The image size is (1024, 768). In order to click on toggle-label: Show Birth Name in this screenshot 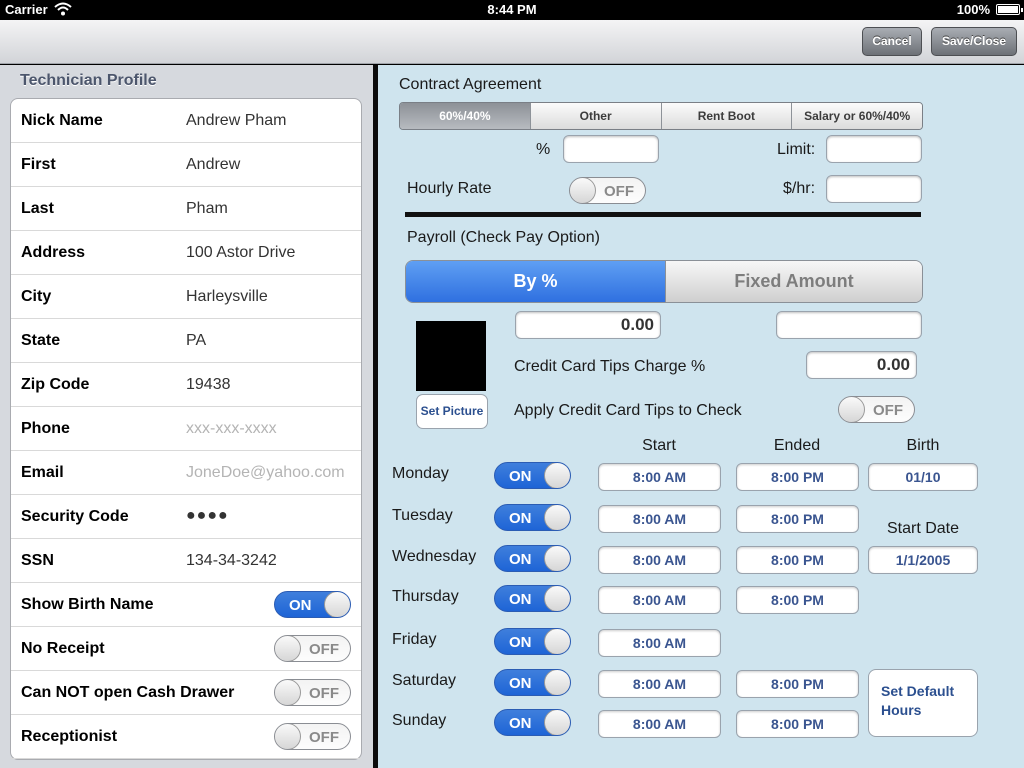, I will do `click(87, 604)`.